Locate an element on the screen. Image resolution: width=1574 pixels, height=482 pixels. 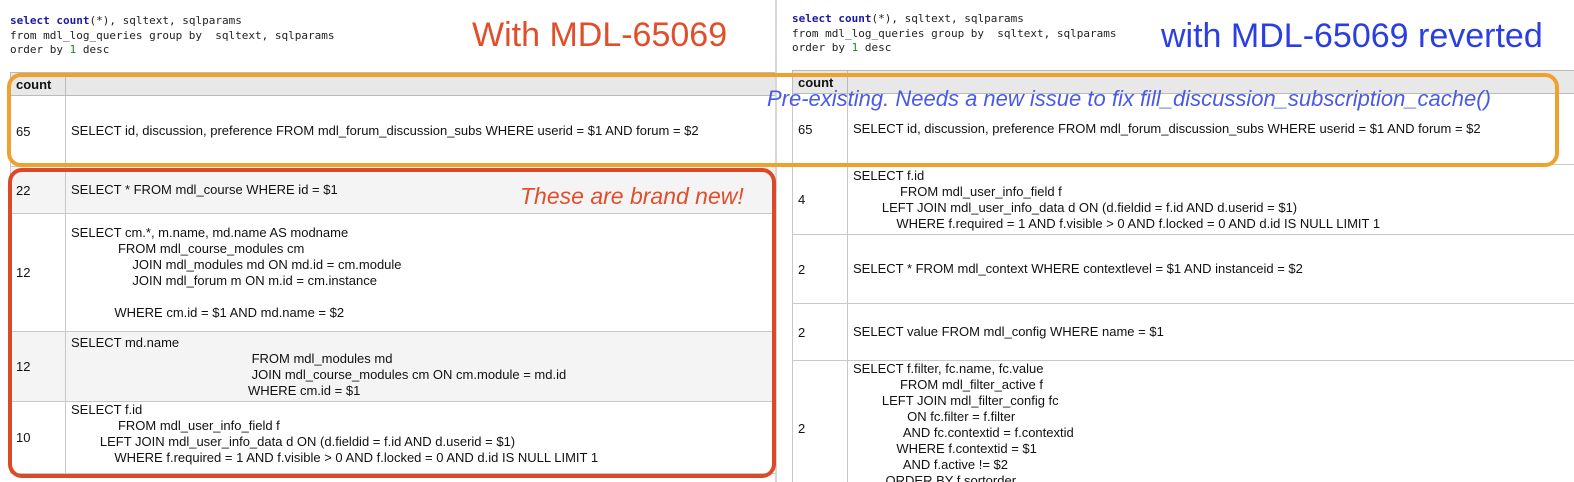
count-column-header: count is located at coordinates (38, 84).